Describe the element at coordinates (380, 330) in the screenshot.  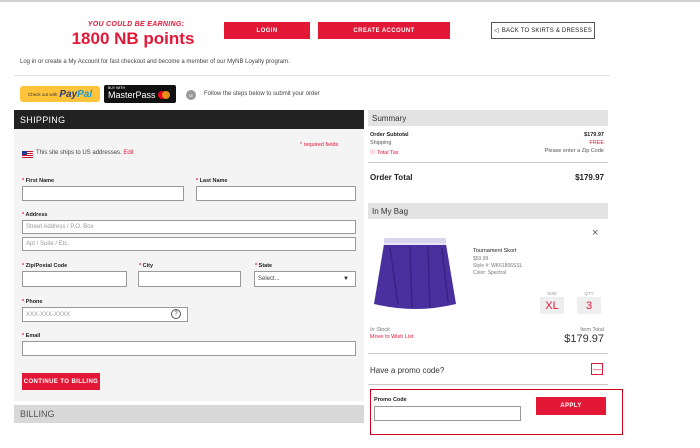
I see `stock-status: In Stock` at that location.